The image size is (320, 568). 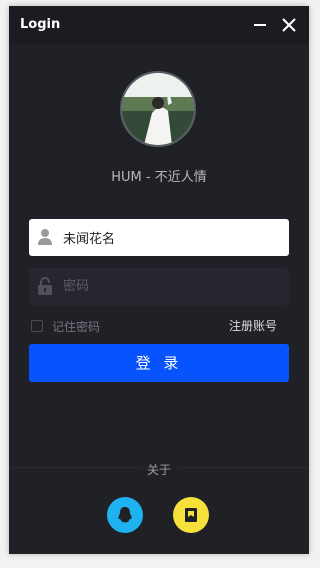 I want to click on close-button, so click(x=289, y=25).